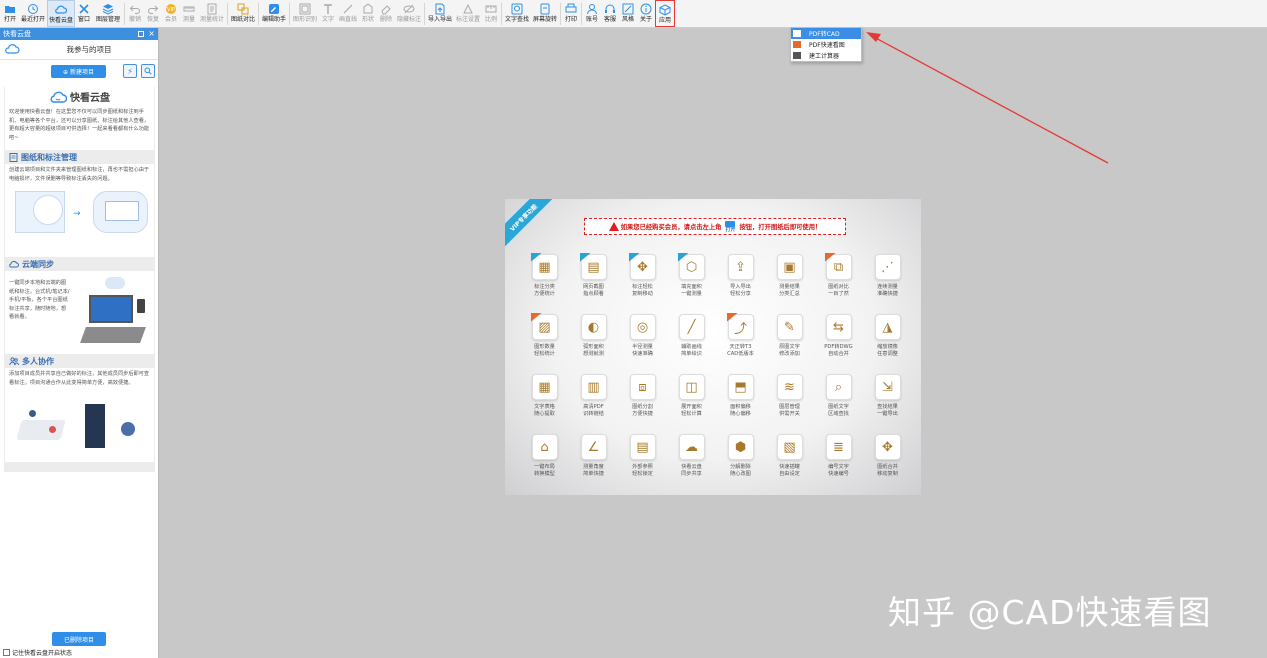  I want to click on convert-t3-icon: ⤴, so click(740, 326).